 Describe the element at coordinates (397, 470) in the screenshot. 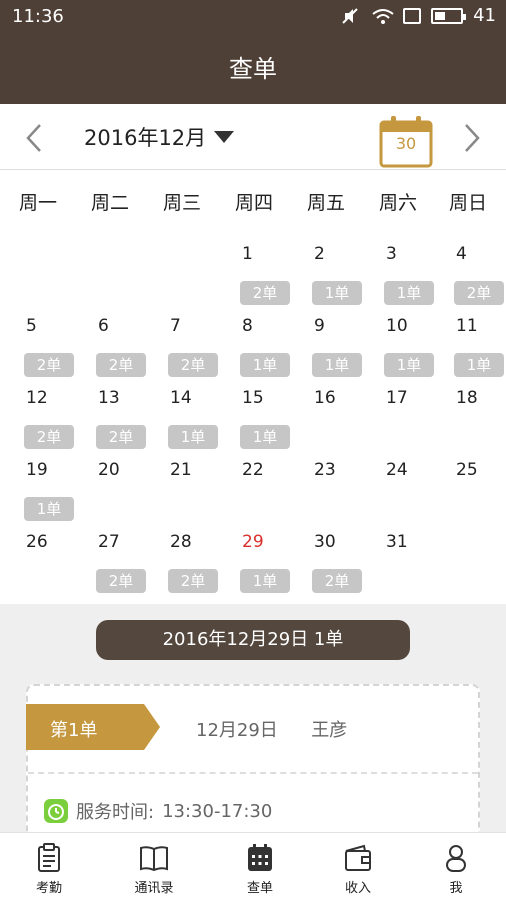

I see `day-number: 24` at that location.